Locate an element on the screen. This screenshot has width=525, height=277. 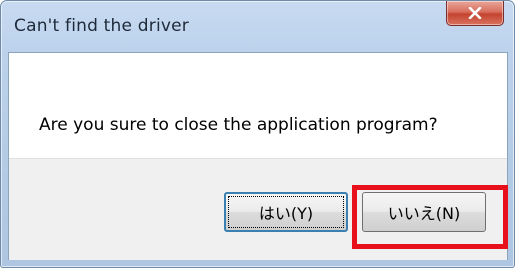
yes-button: はい(Y) is located at coordinates (286, 212).